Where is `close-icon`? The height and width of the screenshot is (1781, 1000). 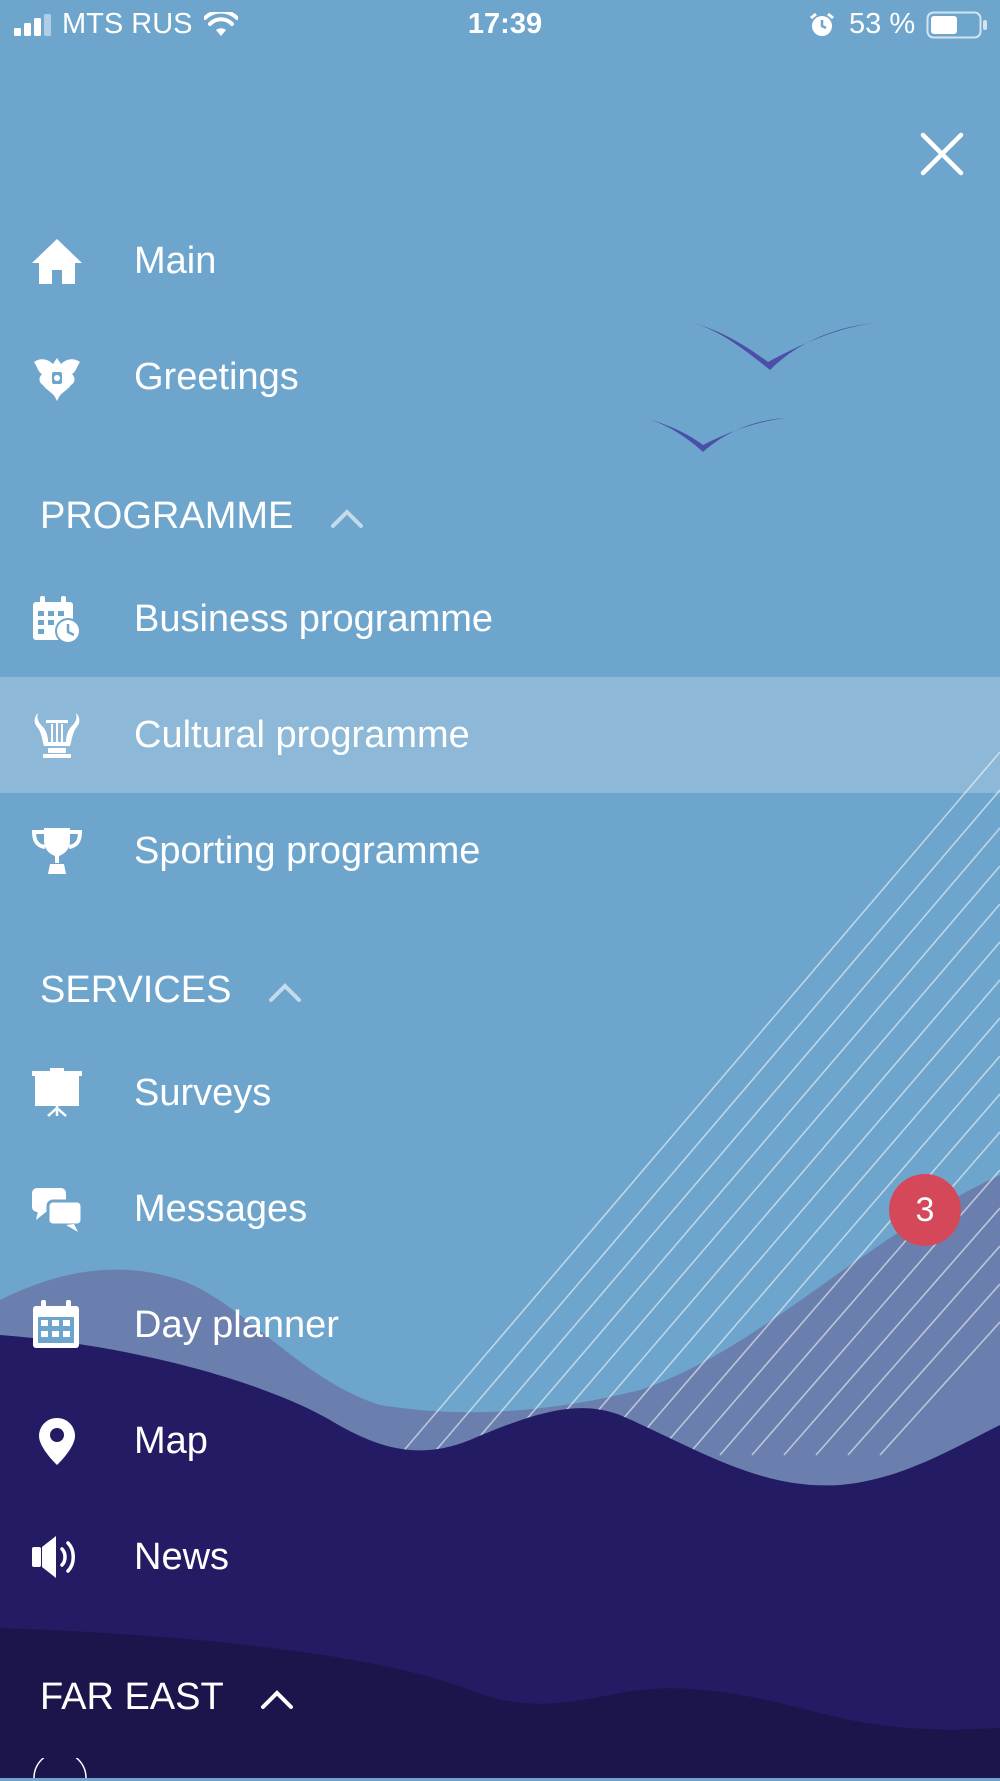
close-icon is located at coordinates (942, 154).